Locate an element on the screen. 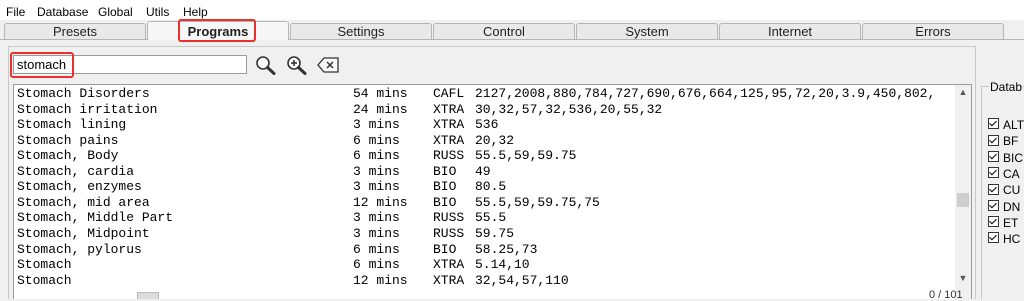  list-item: Stomach, Midpoint 3 mins RUSS 59.75 is located at coordinates (484, 234).